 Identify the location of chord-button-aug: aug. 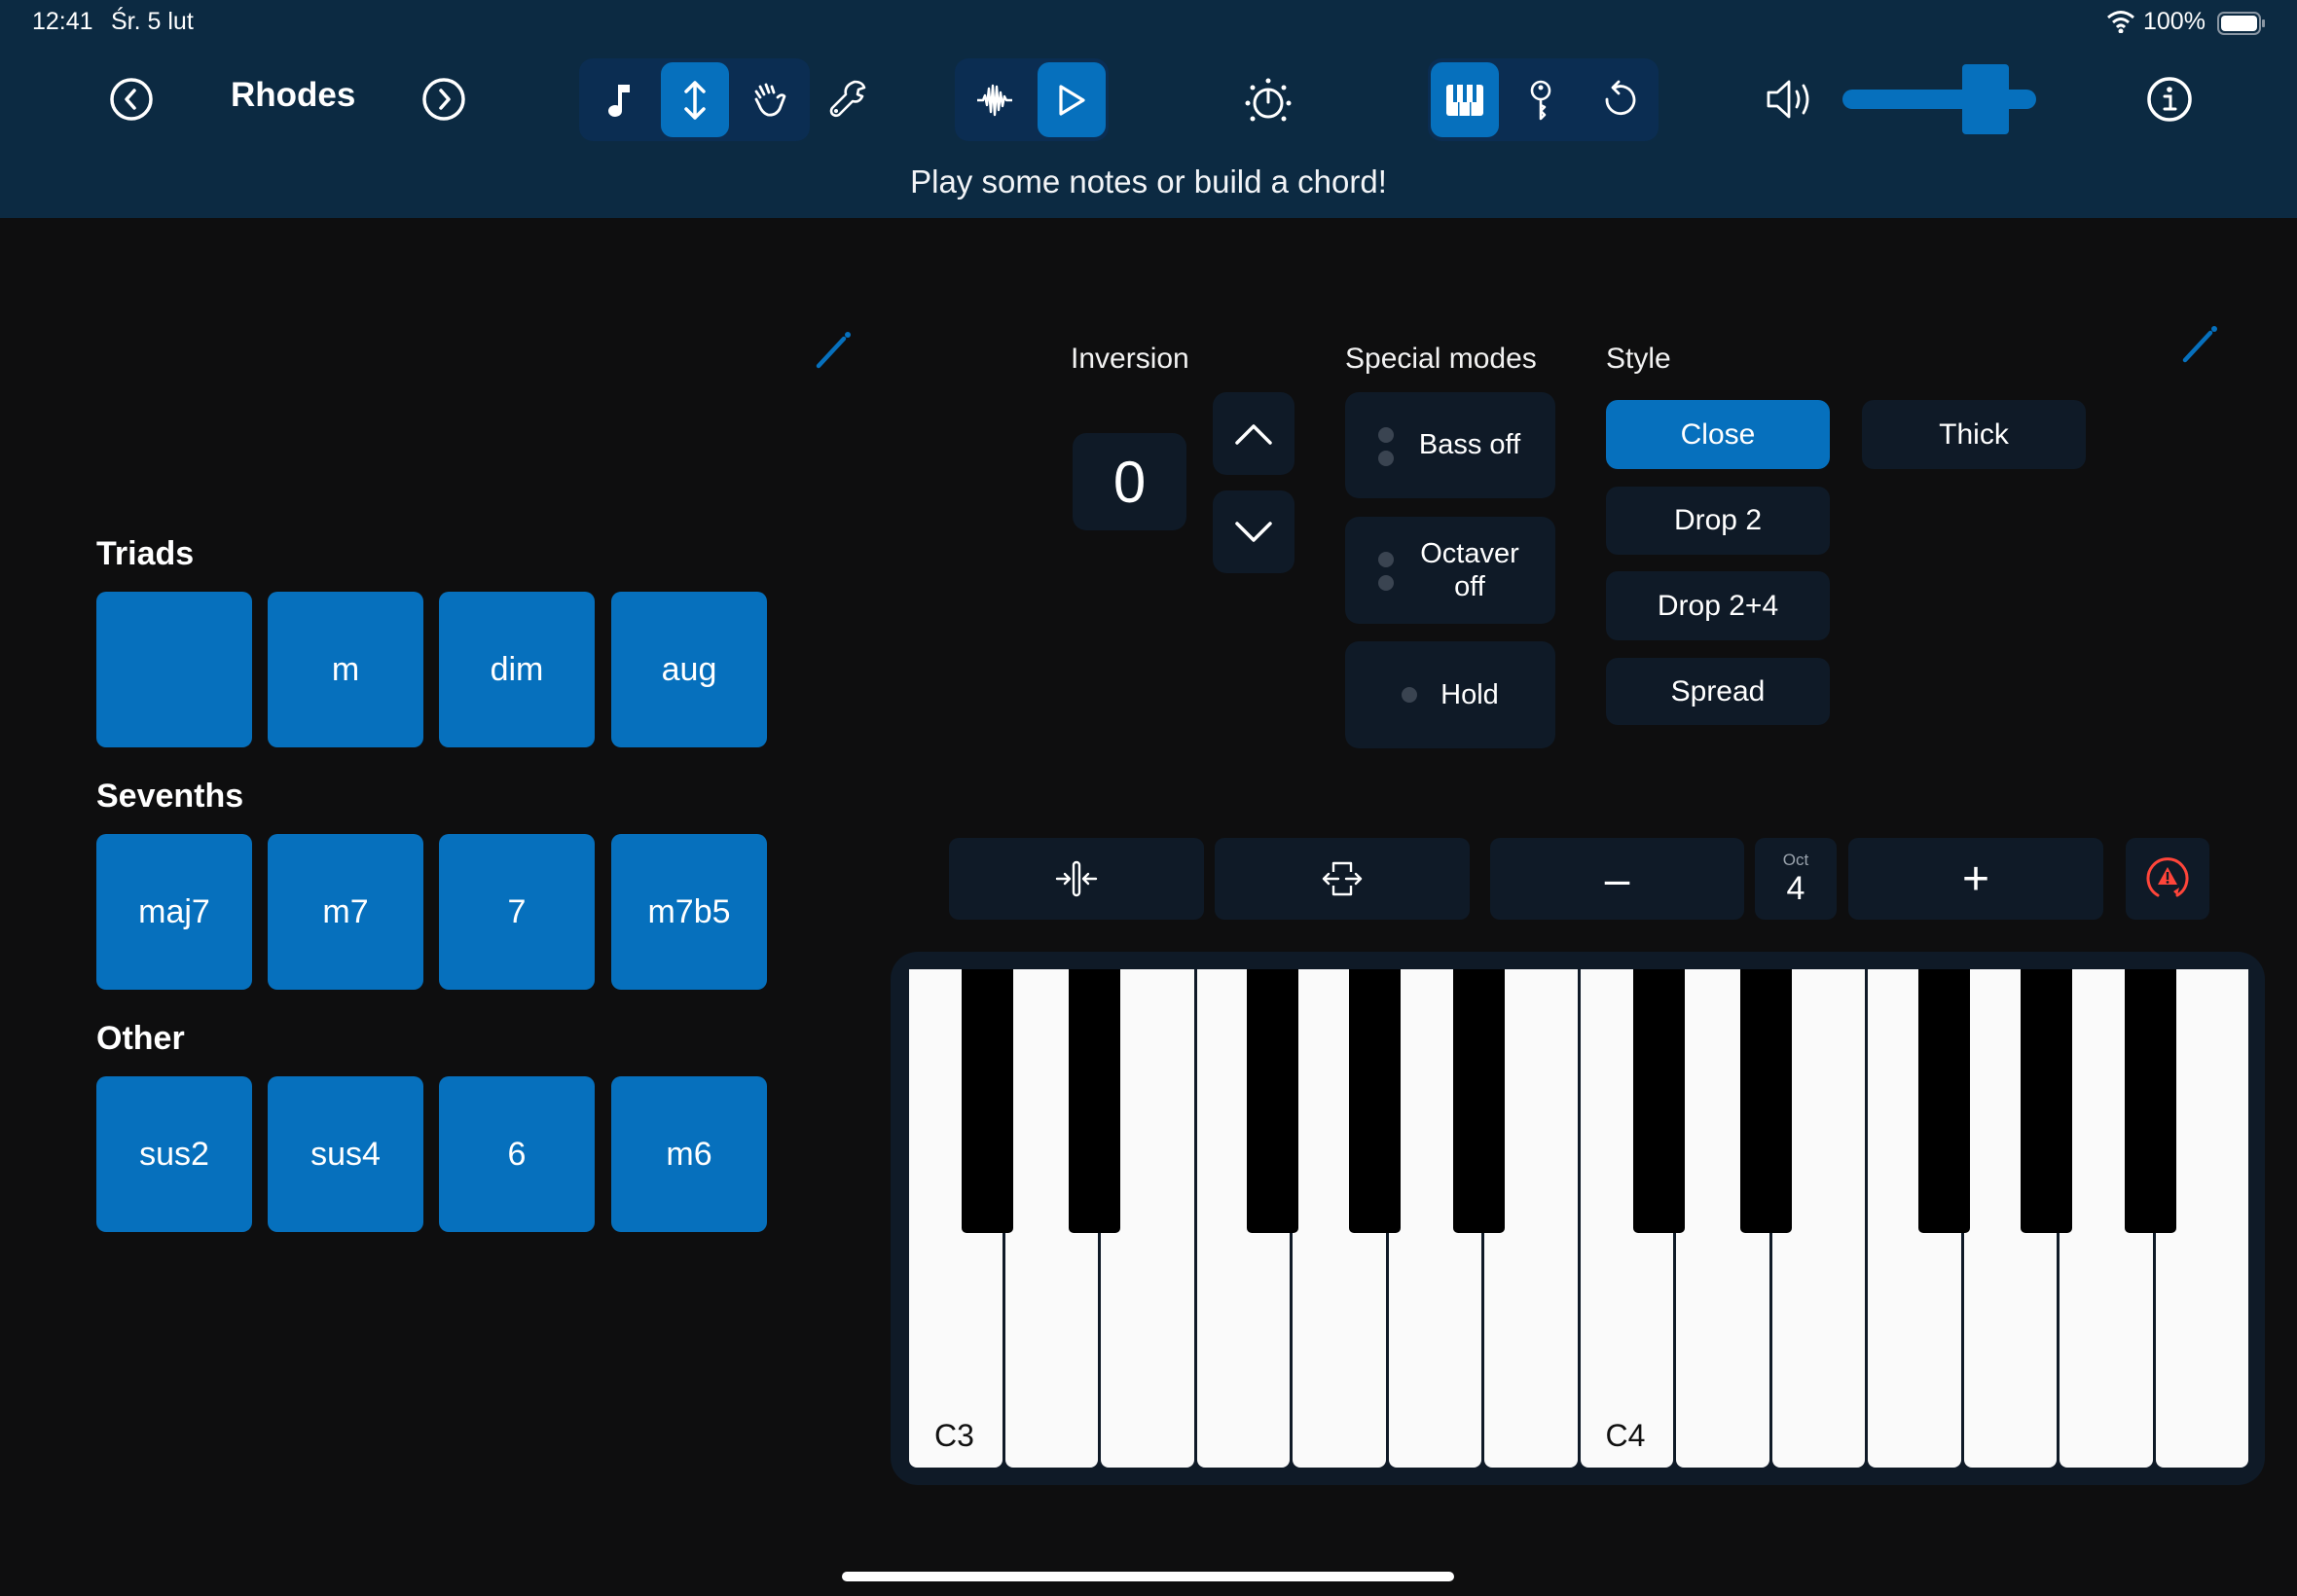
(689, 669).